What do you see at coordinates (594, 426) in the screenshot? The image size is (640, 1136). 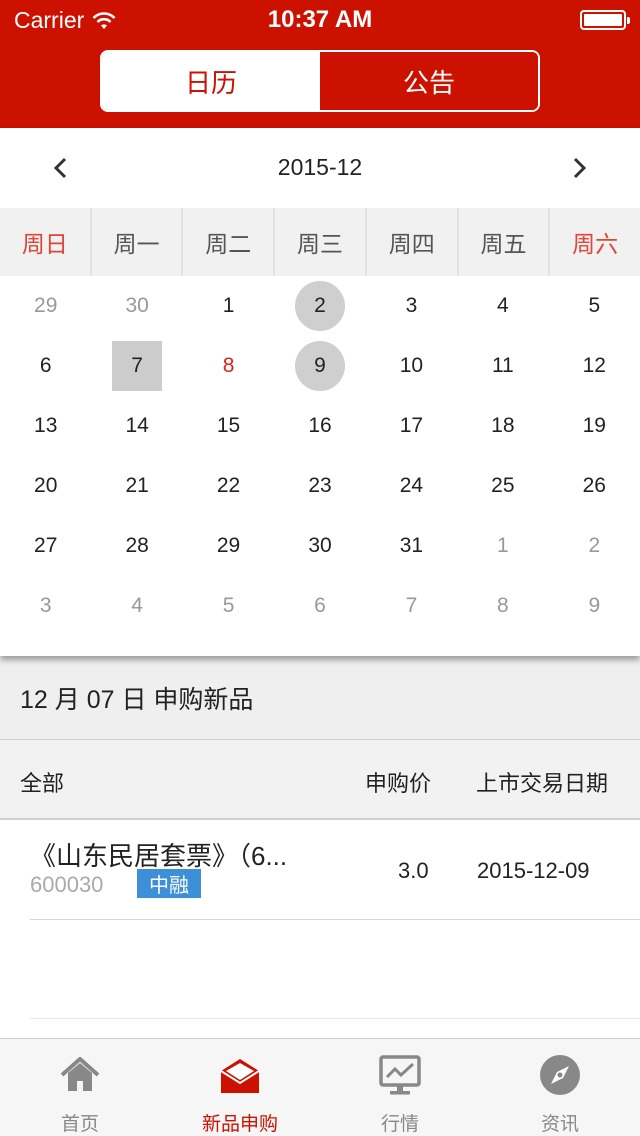 I see `calendar-day: 19` at bounding box center [594, 426].